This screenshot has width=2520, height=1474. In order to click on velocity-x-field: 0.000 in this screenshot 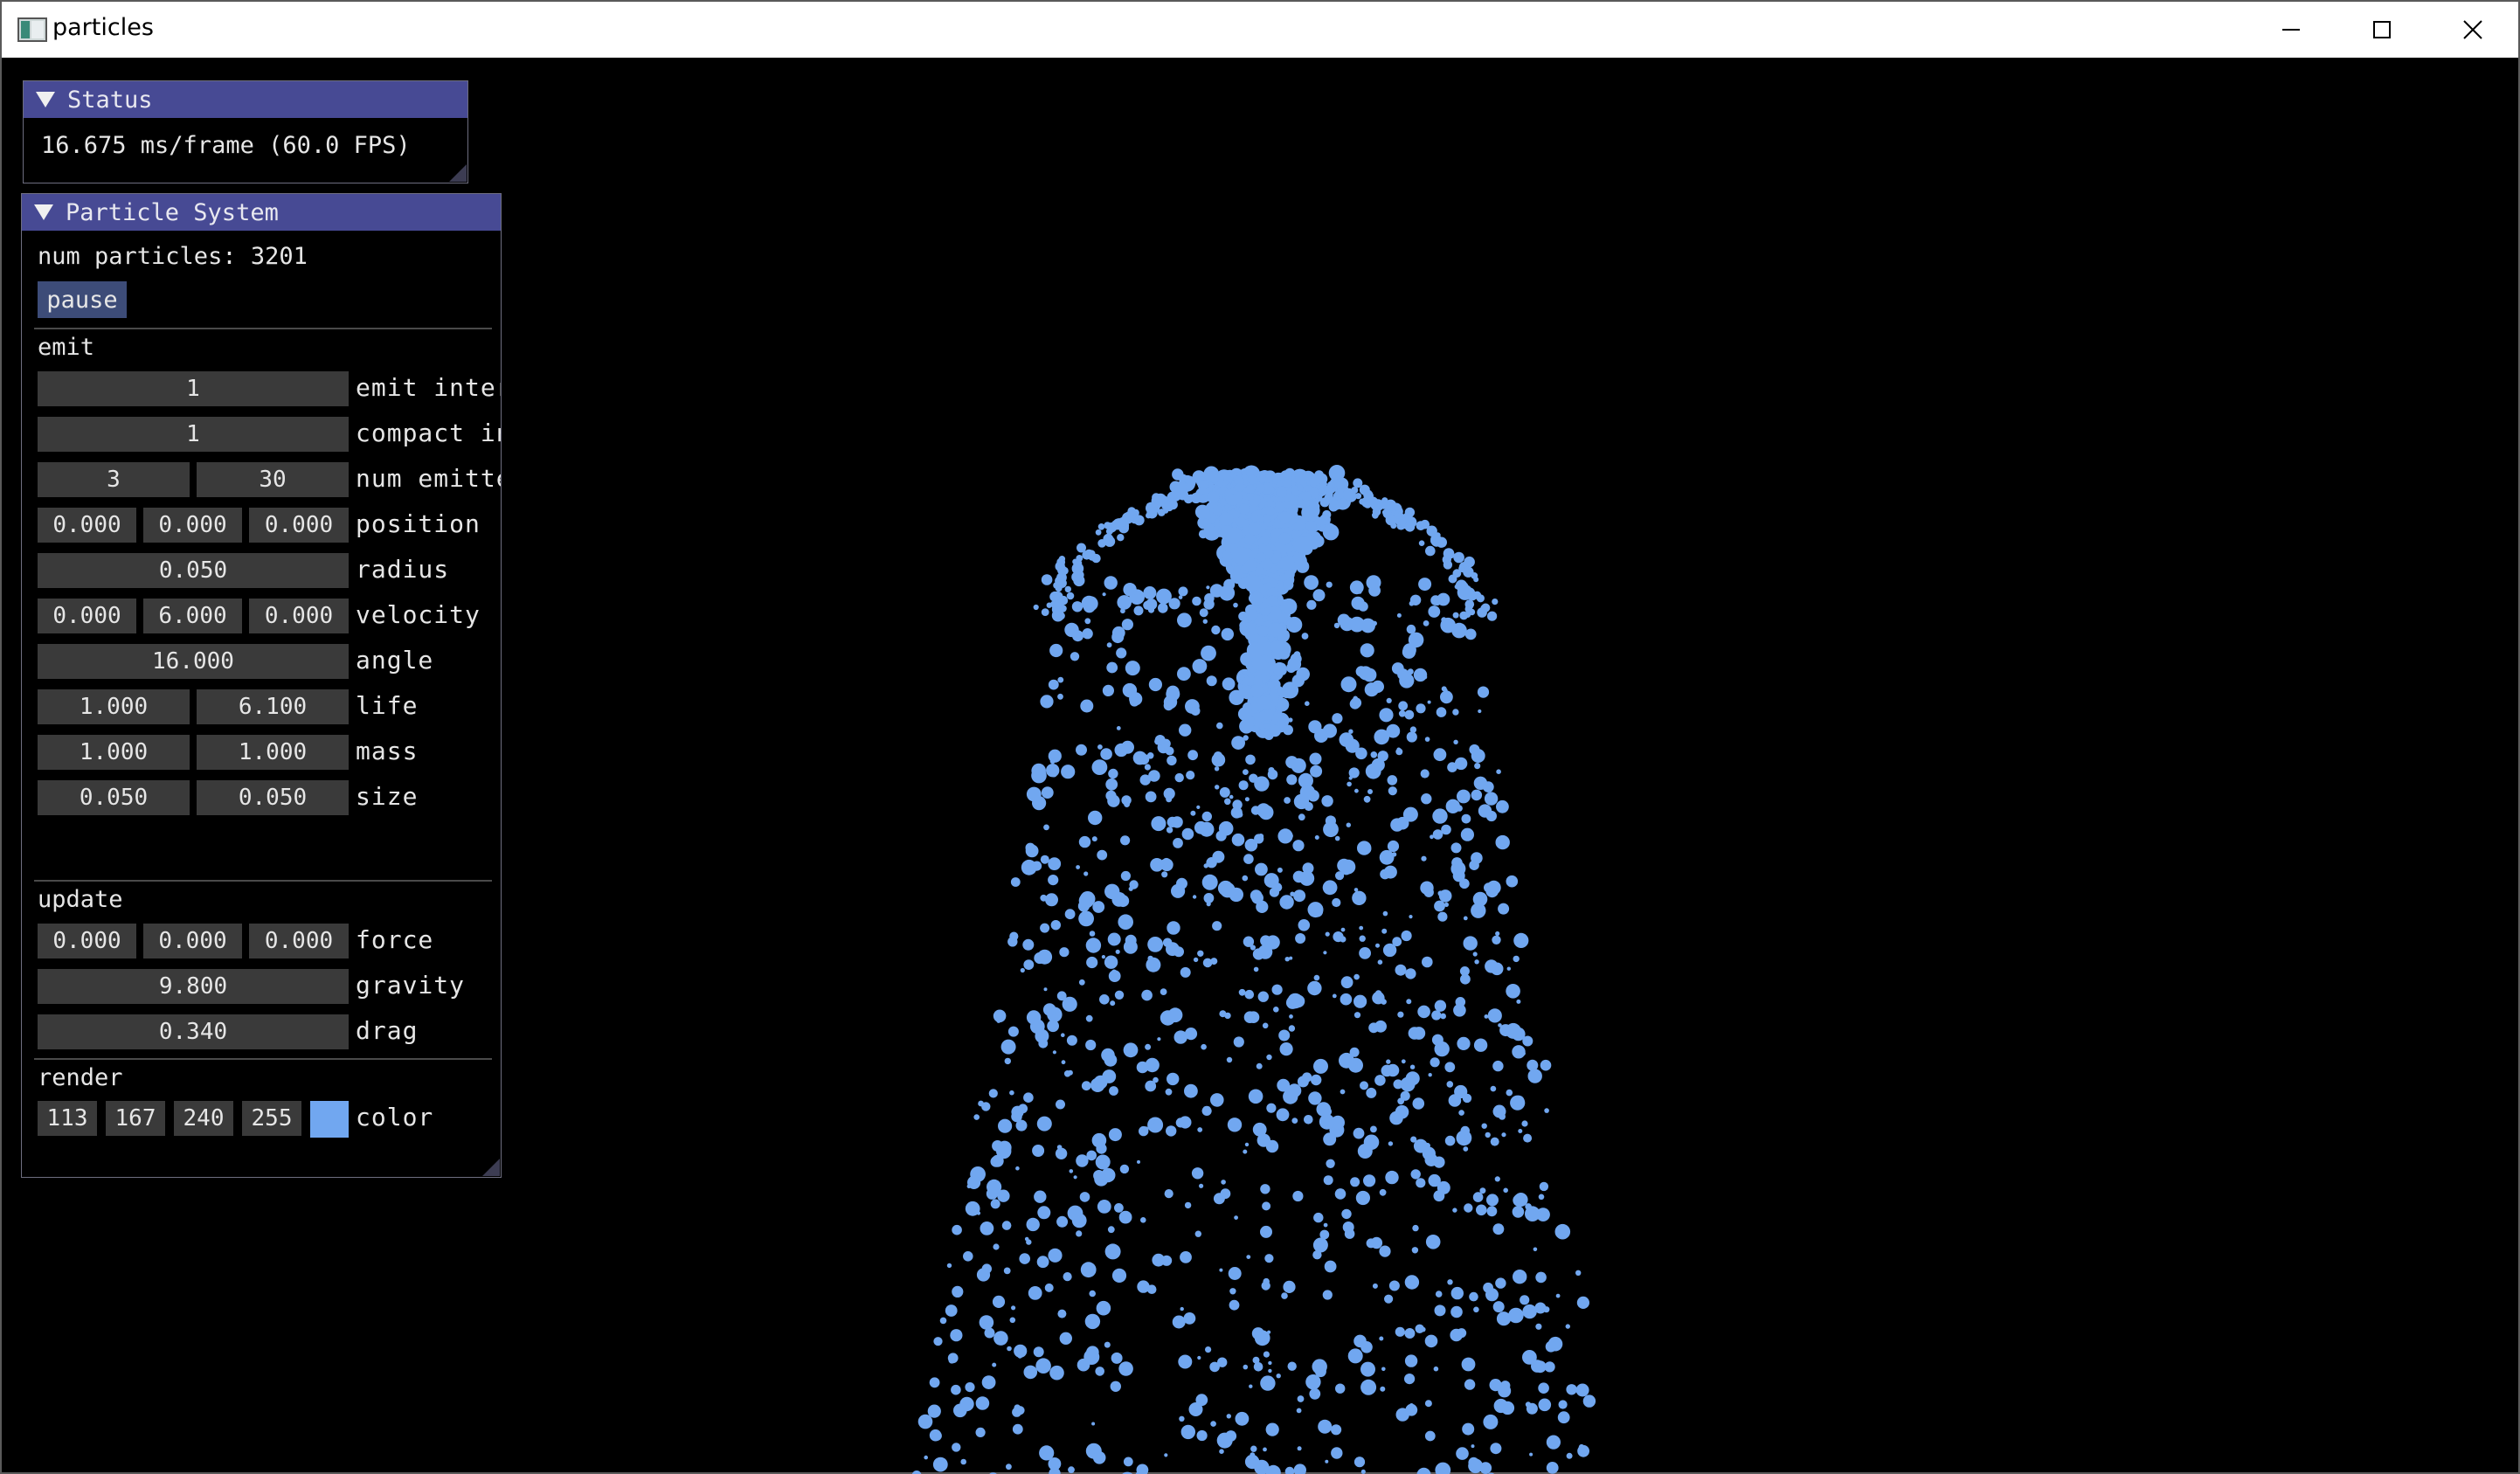, I will do `click(87, 616)`.